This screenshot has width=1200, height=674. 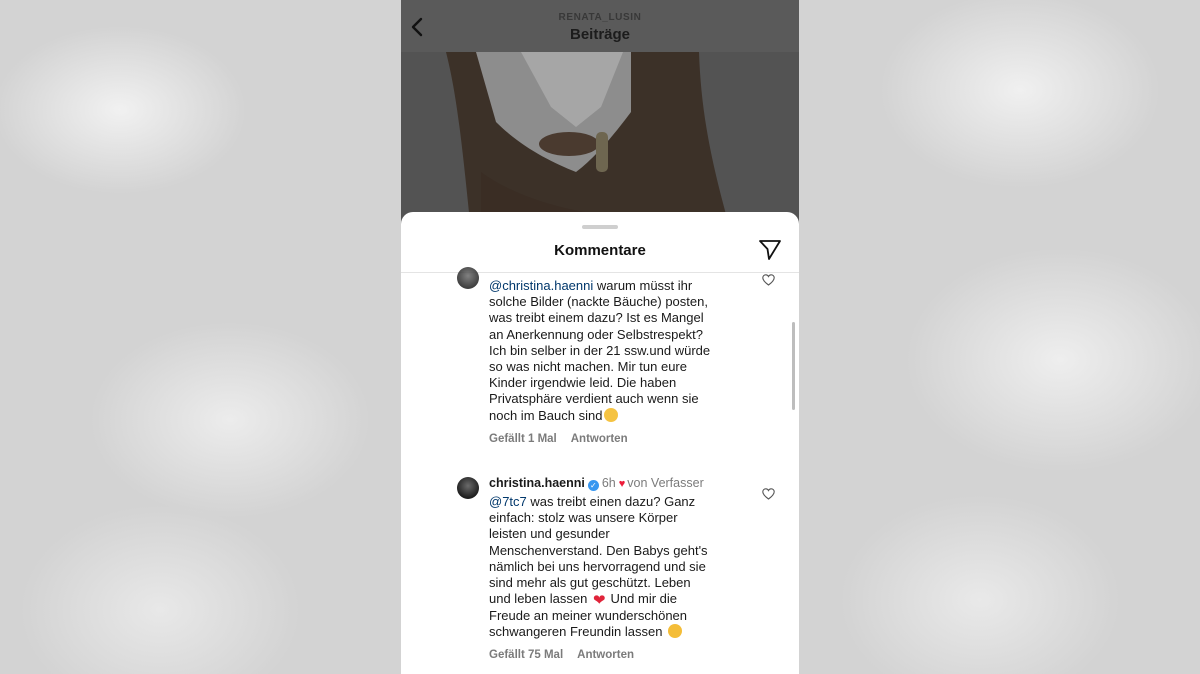 I want to click on comment-line: was treibt einem dazu? Ist es Mangel, so click(x=596, y=318).